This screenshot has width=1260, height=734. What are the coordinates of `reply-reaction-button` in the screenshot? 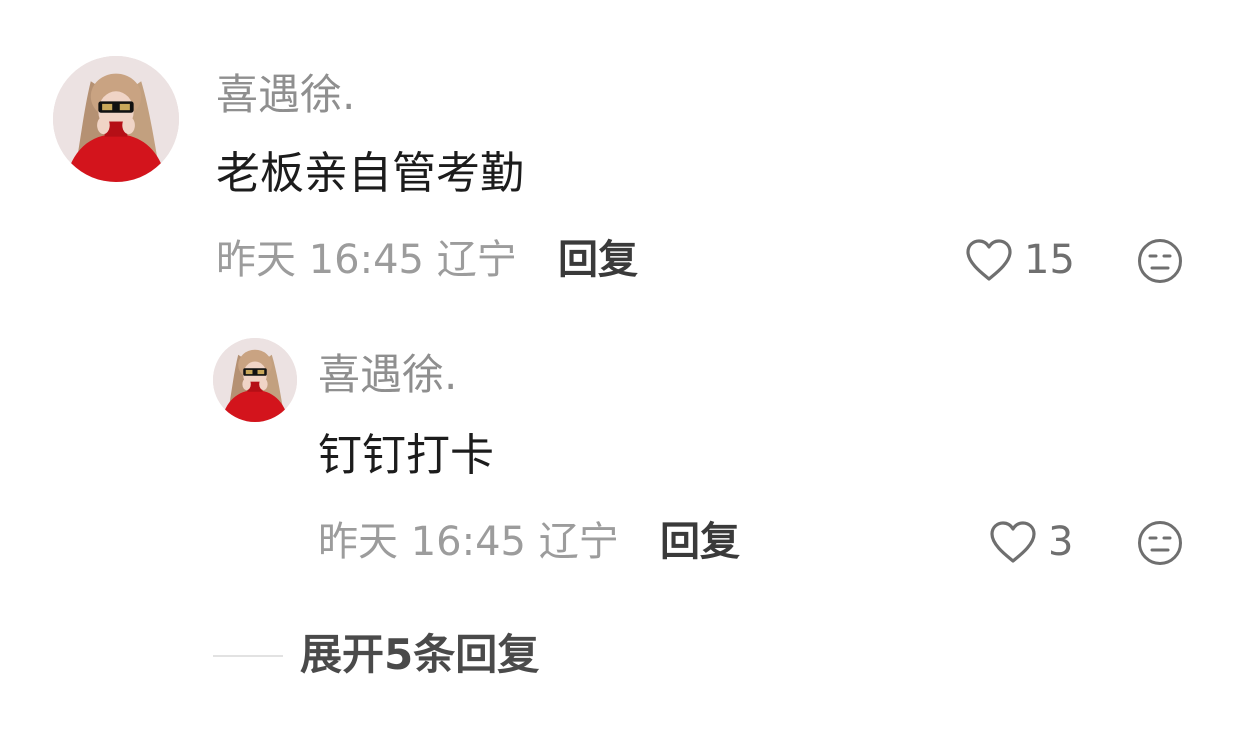 It's located at (1160, 545).